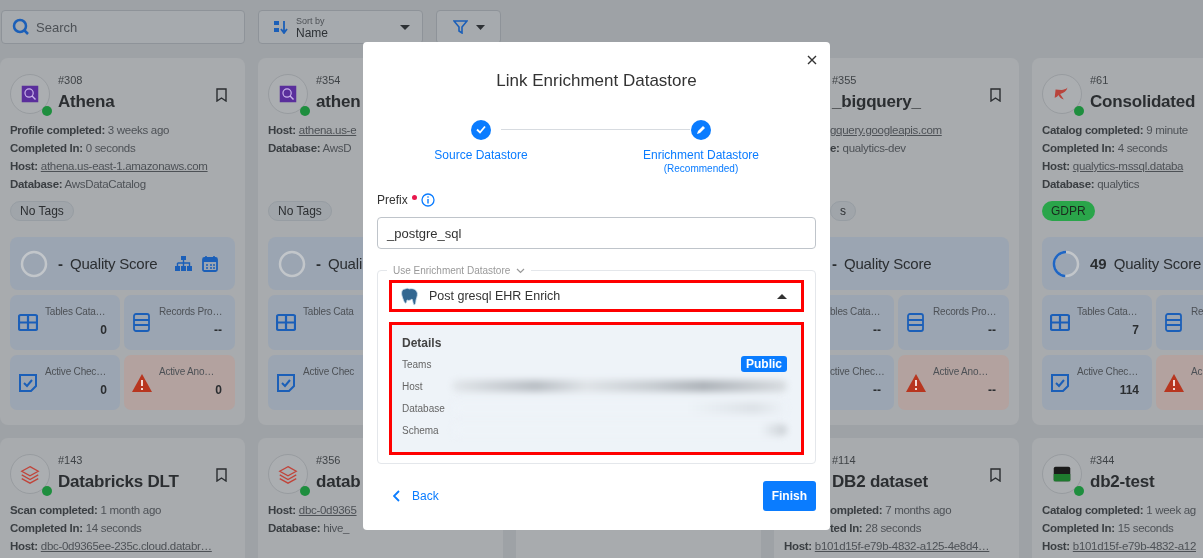 The width and height of the screenshot is (1203, 558). What do you see at coordinates (843, 211) in the screenshot?
I see `tag-chip: s` at bounding box center [843, 211].